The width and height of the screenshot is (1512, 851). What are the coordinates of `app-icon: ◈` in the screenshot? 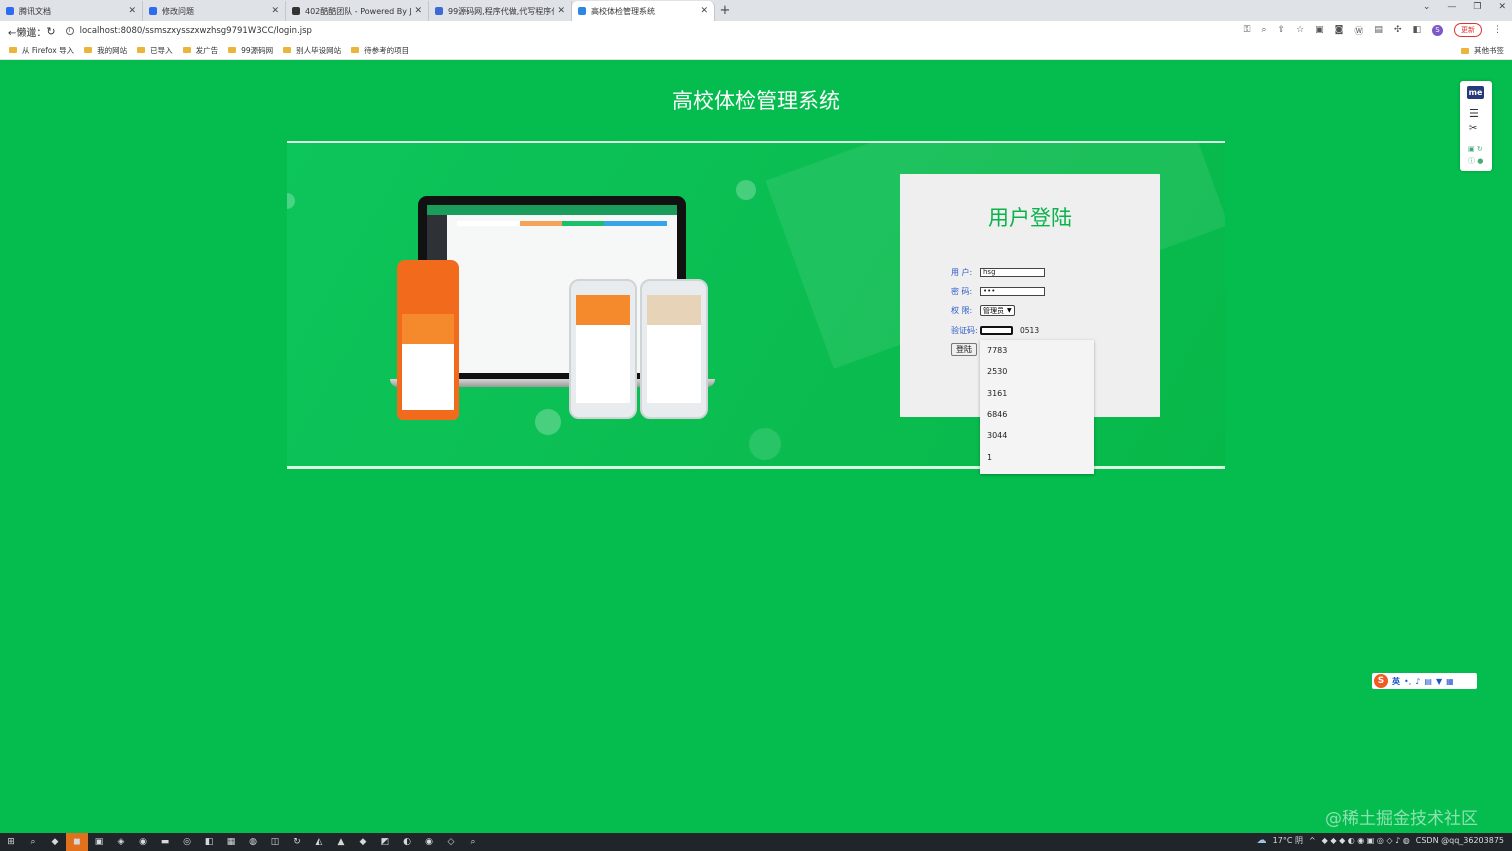 It's located at (121, 842).